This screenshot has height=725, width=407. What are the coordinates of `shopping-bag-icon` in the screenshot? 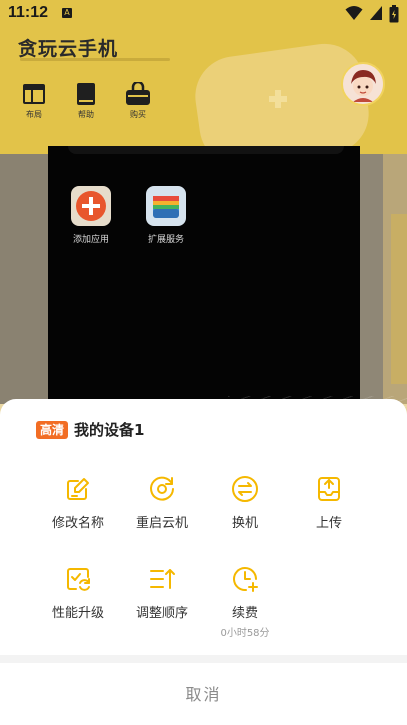 It's located at (138, 93).